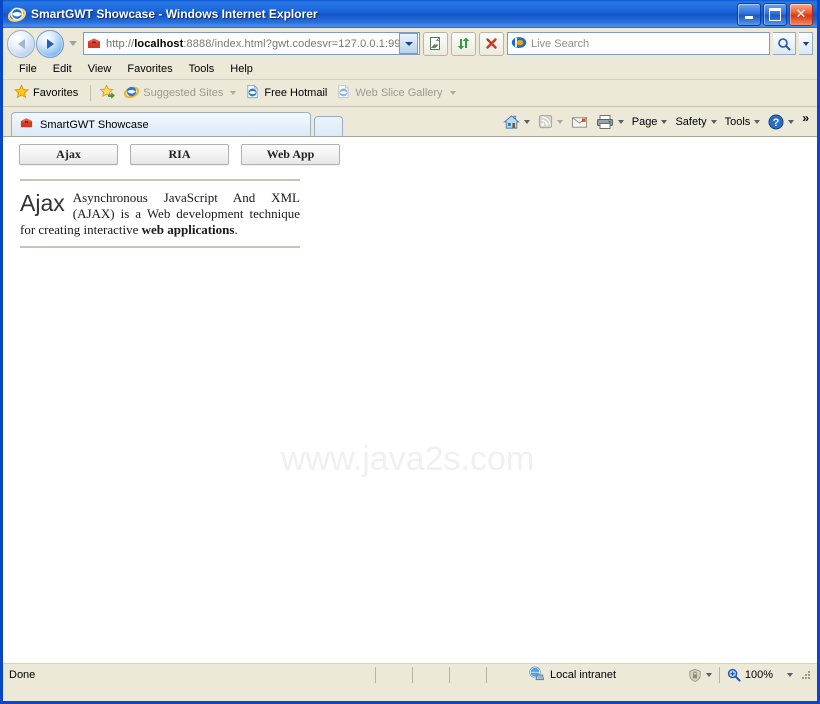  What do you see at coordinates (545, 121) in the screenshot?
I see `rss-feed-icon` at bounding box center [545, 121].